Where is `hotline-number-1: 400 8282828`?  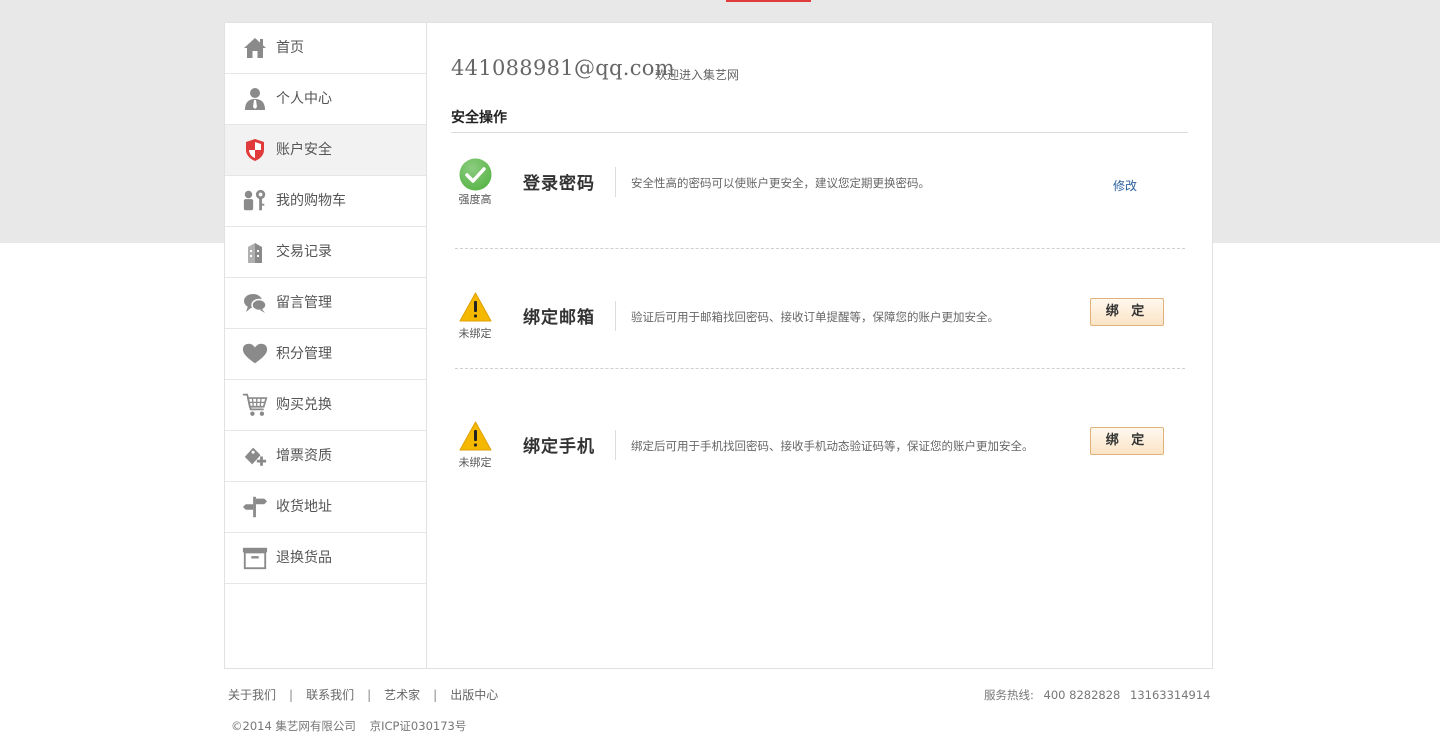 hotline-number-1: 400 8282828 is located at coordinates (1082, 695).